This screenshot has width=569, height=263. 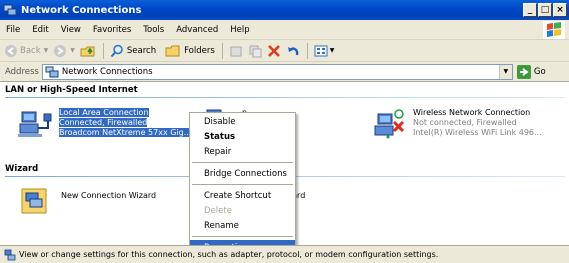 I want to click on search-button: Search, so click(x=133, y=51).